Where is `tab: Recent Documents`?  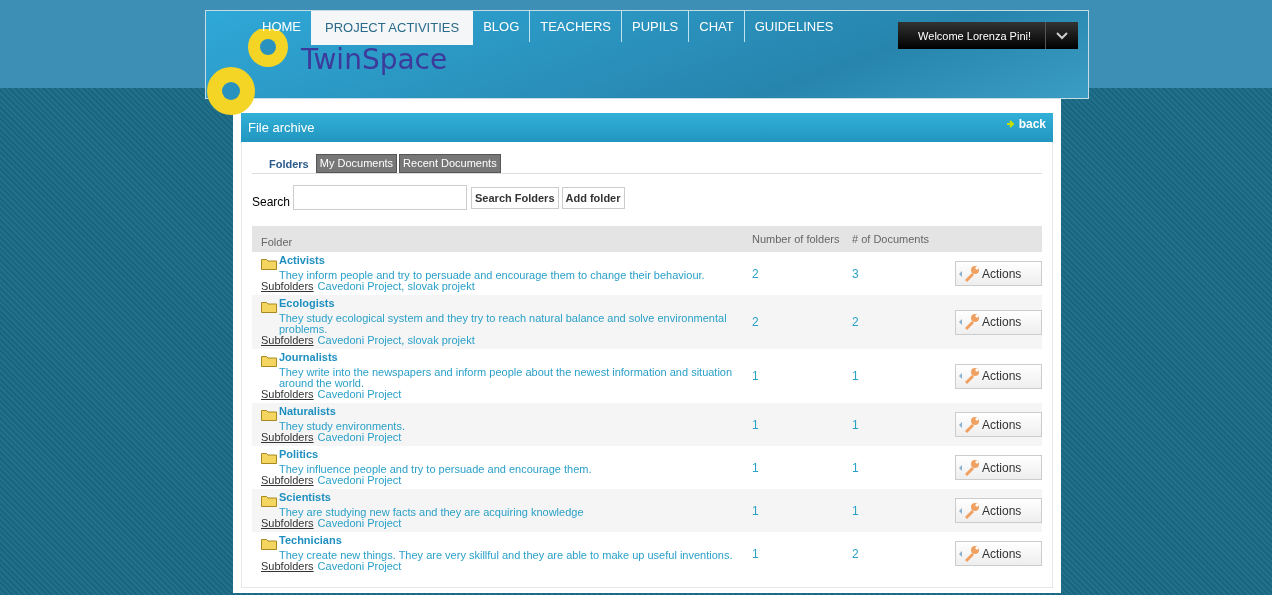 tab: Recent Documents is located at coordinates (450, 163).